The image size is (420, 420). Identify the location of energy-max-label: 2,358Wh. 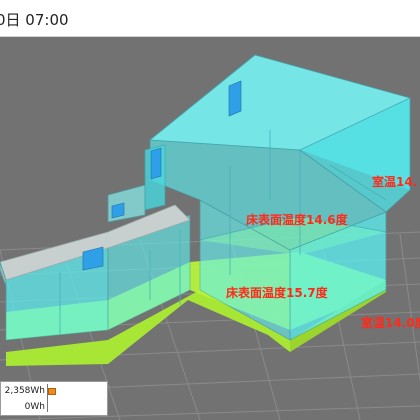
(24, 391).